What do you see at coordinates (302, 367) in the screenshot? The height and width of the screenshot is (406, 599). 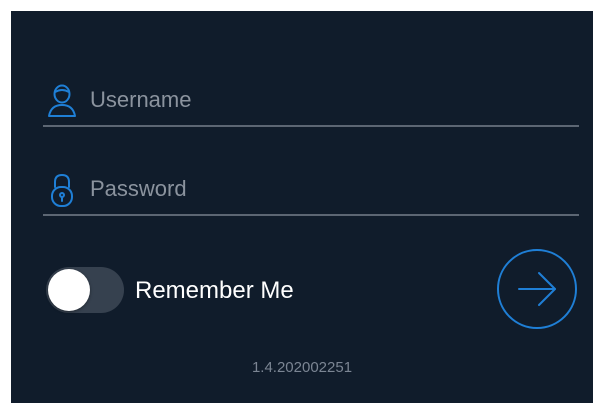 I see `version-label: 1.4.202002251` at bounding box center [302, 367].